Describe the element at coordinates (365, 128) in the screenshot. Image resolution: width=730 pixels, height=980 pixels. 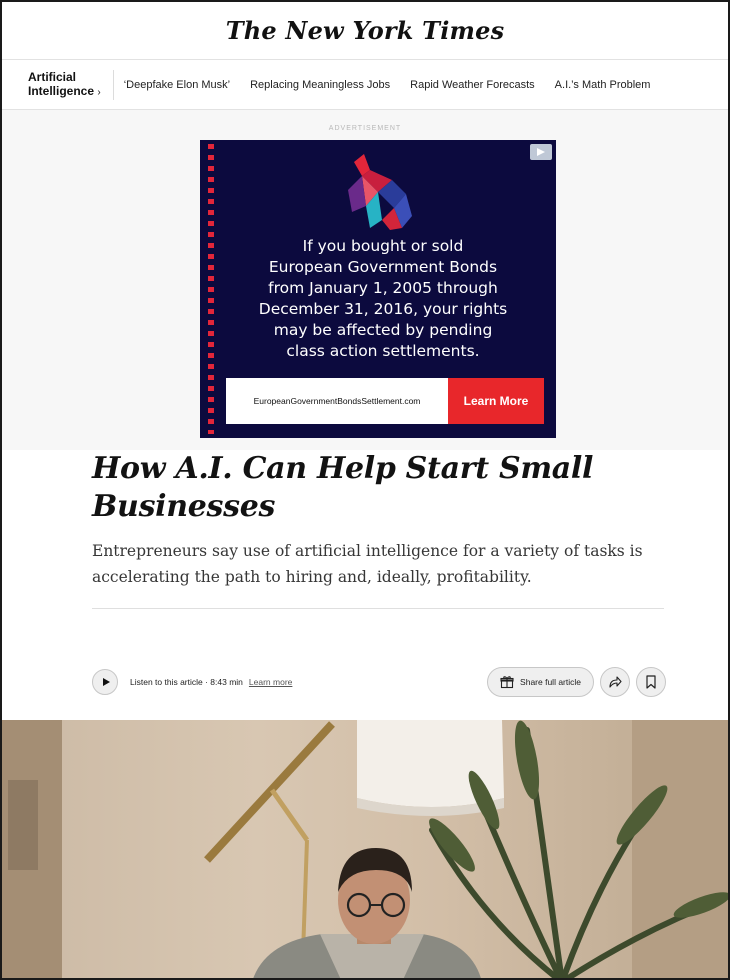
I see `ad-label: ADVERTISEMENT` at that location.